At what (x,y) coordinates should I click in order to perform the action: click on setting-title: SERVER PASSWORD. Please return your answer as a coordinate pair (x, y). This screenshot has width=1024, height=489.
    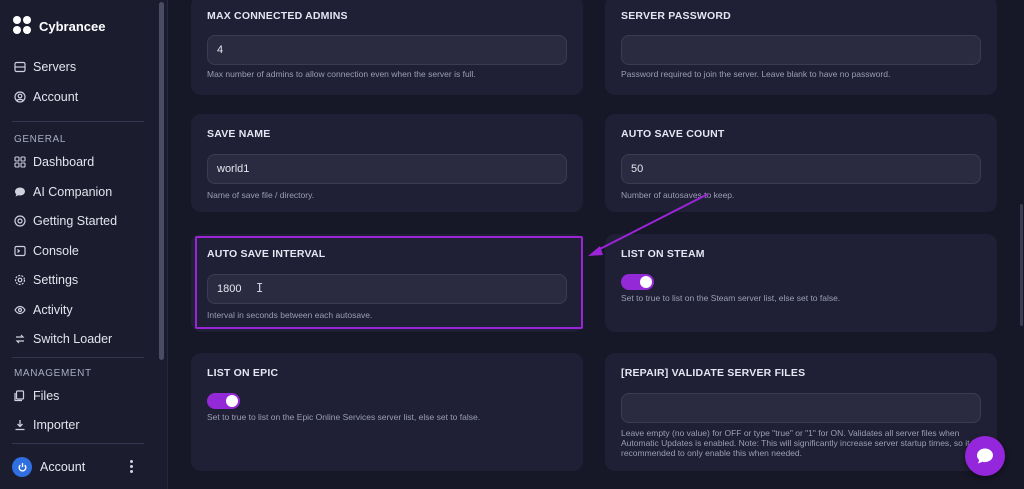
    Looking at the image, I should click on (676, 16).